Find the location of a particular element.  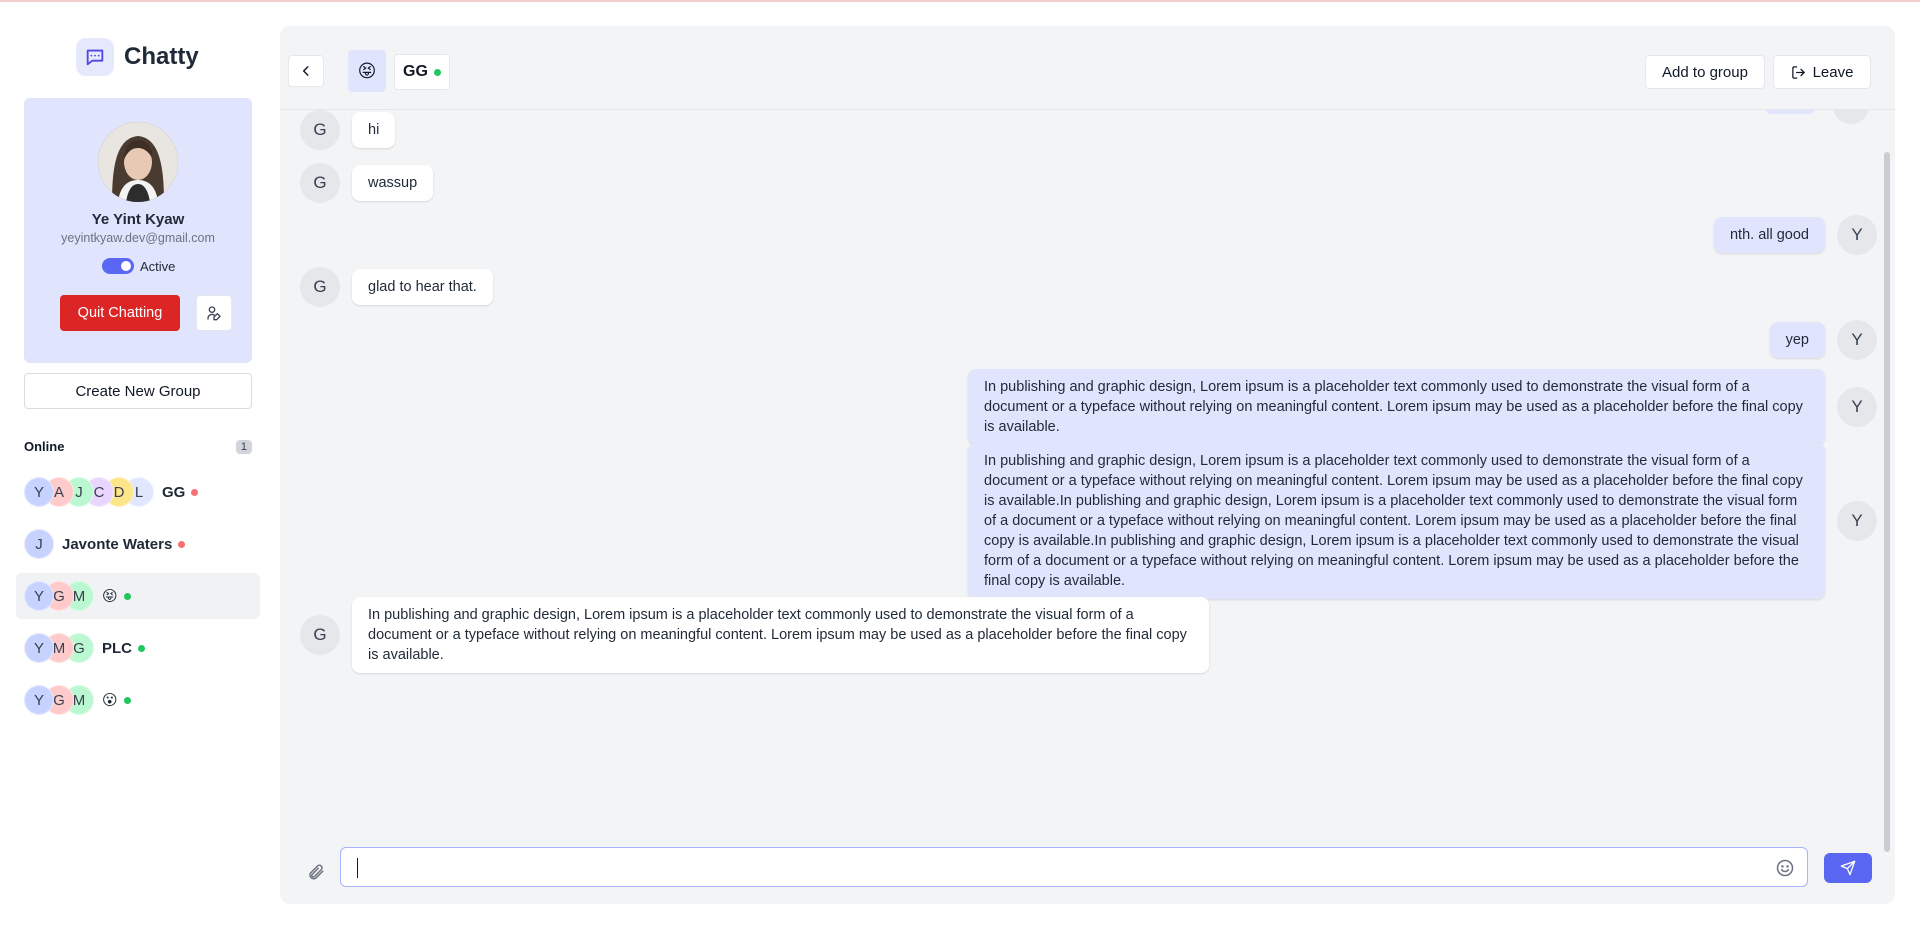

message-bubble: hi is located at coordinates (374, 130).